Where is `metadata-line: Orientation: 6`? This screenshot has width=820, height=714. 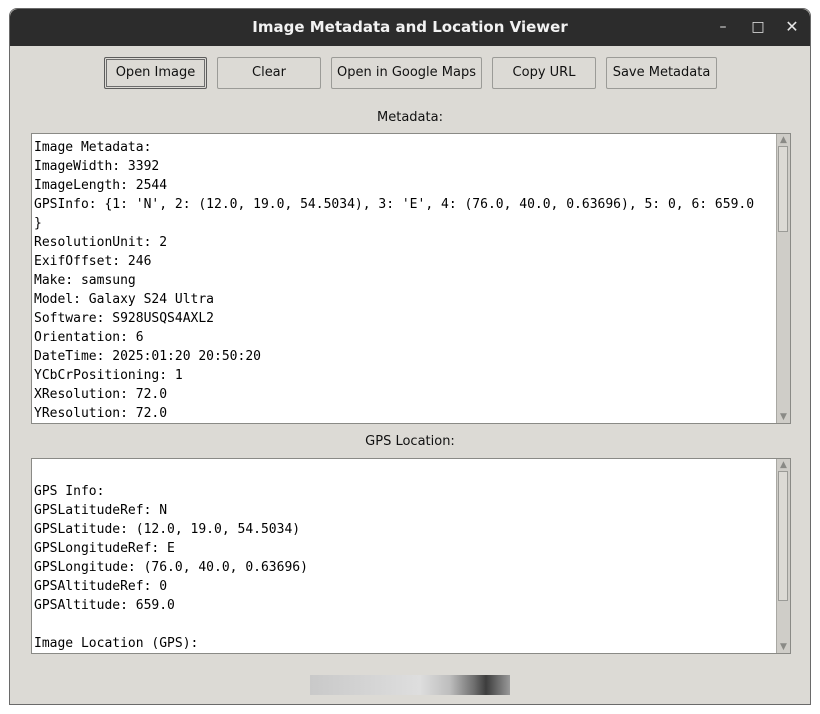 metadata-line: Orientation: 6 is located at coordinates (89, 337).